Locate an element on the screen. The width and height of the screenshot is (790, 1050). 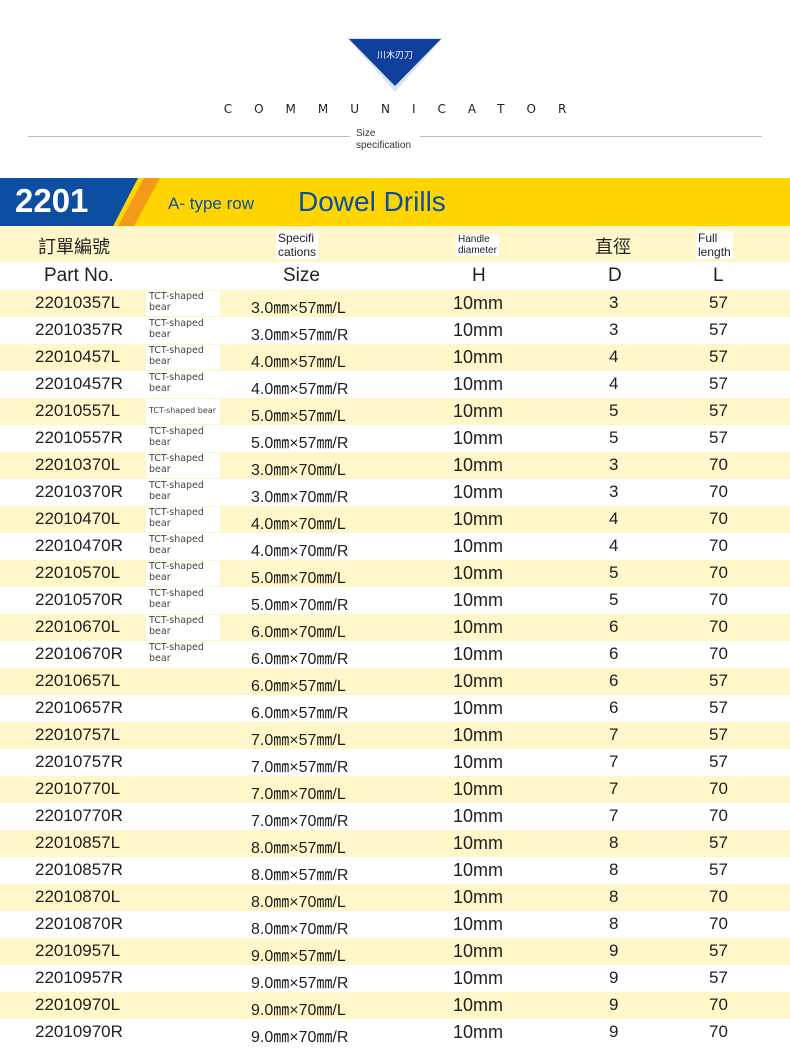
part-number-cell: 22010657R is located at coordinates (79, 707).